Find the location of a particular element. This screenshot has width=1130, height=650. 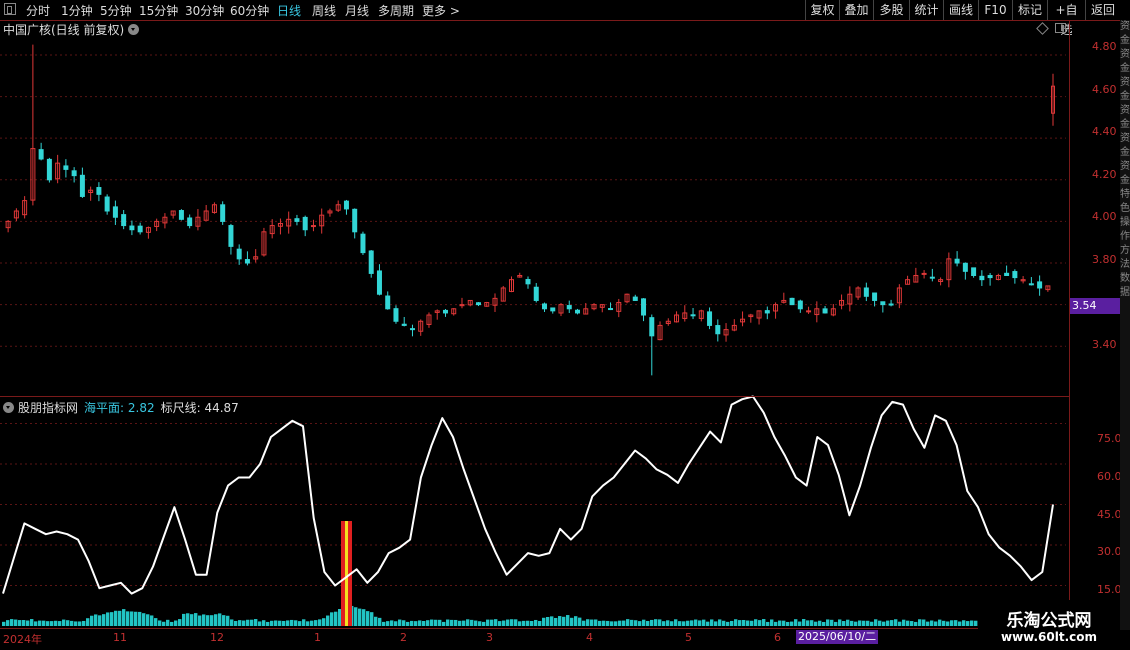

mark-button: 标记 is located at coordinates (1029, 10).